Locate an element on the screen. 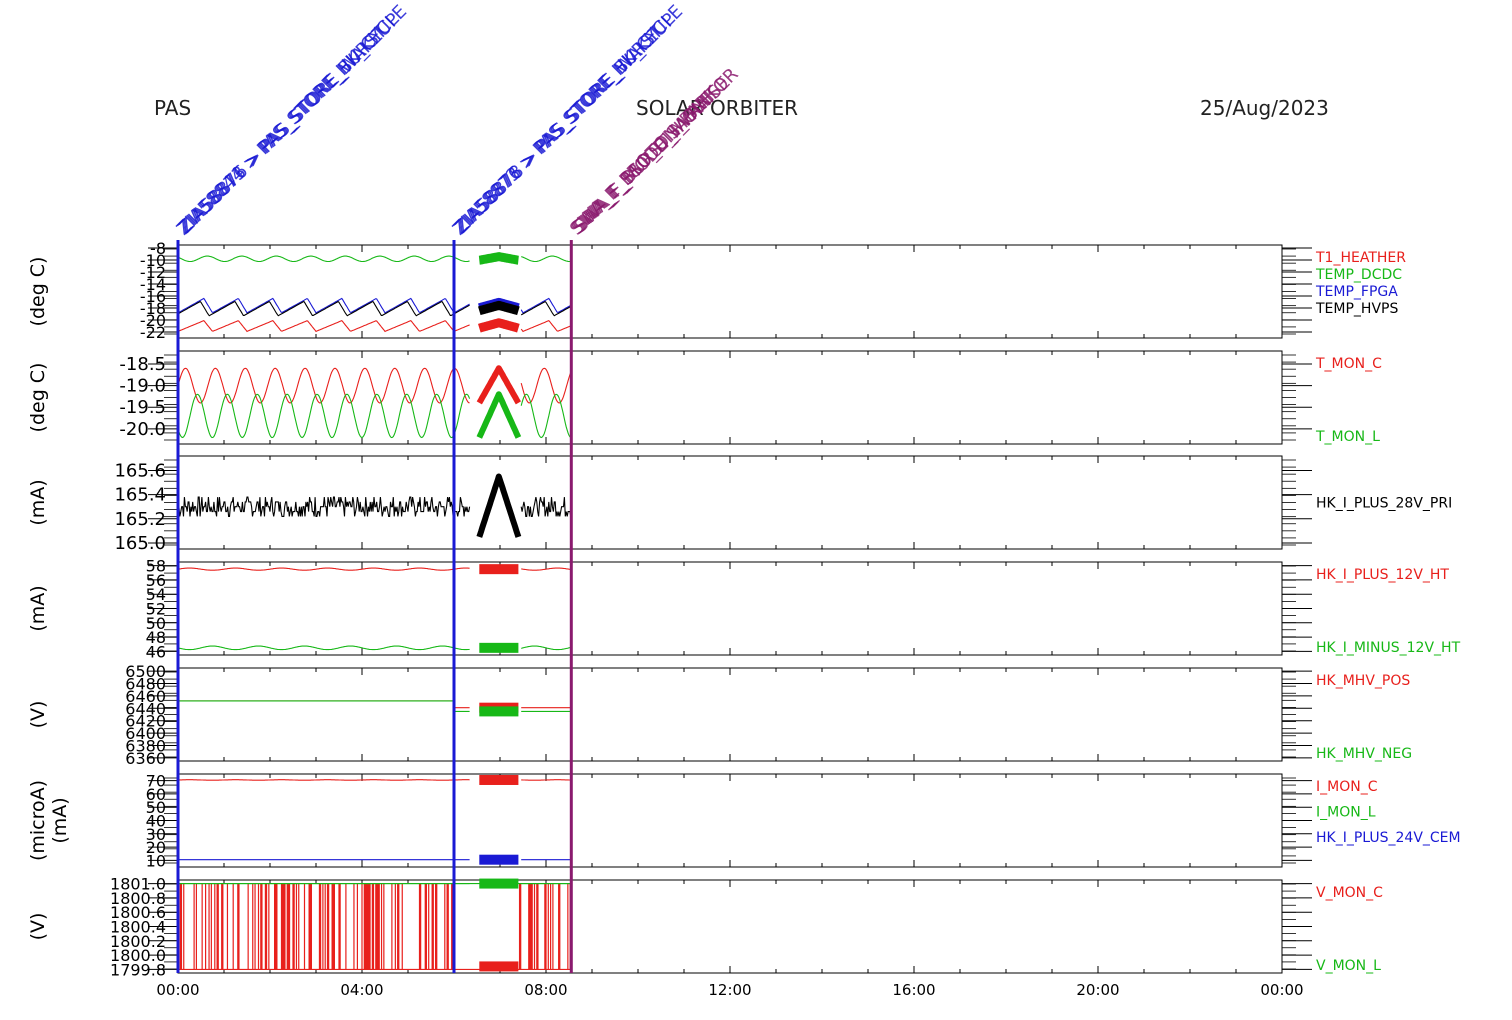 The image size is (1512, 1020). legend-label: V_MON_C is located at coordinates (1349, 893).